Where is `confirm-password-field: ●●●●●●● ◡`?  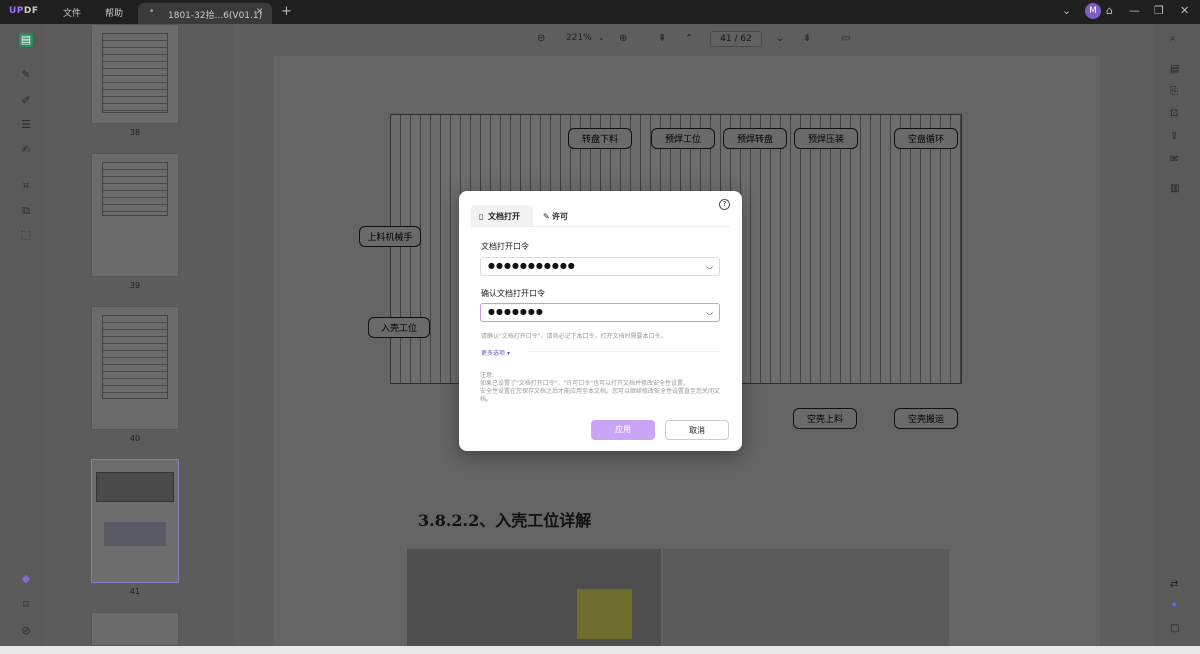
confirm-password-field: ●●●●●●● ◡ is located at coordinates (600, 312).